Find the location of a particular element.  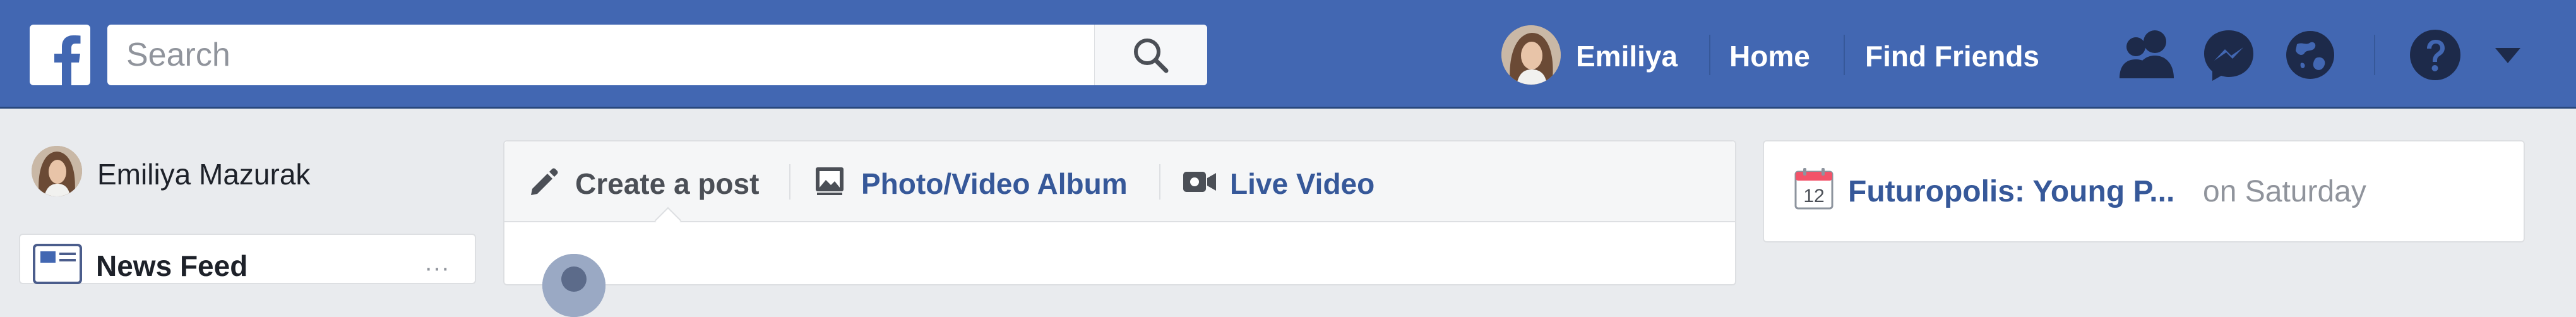

sidebar-item-news-feed: News Feed ··· is located at coordinates (247, 259).